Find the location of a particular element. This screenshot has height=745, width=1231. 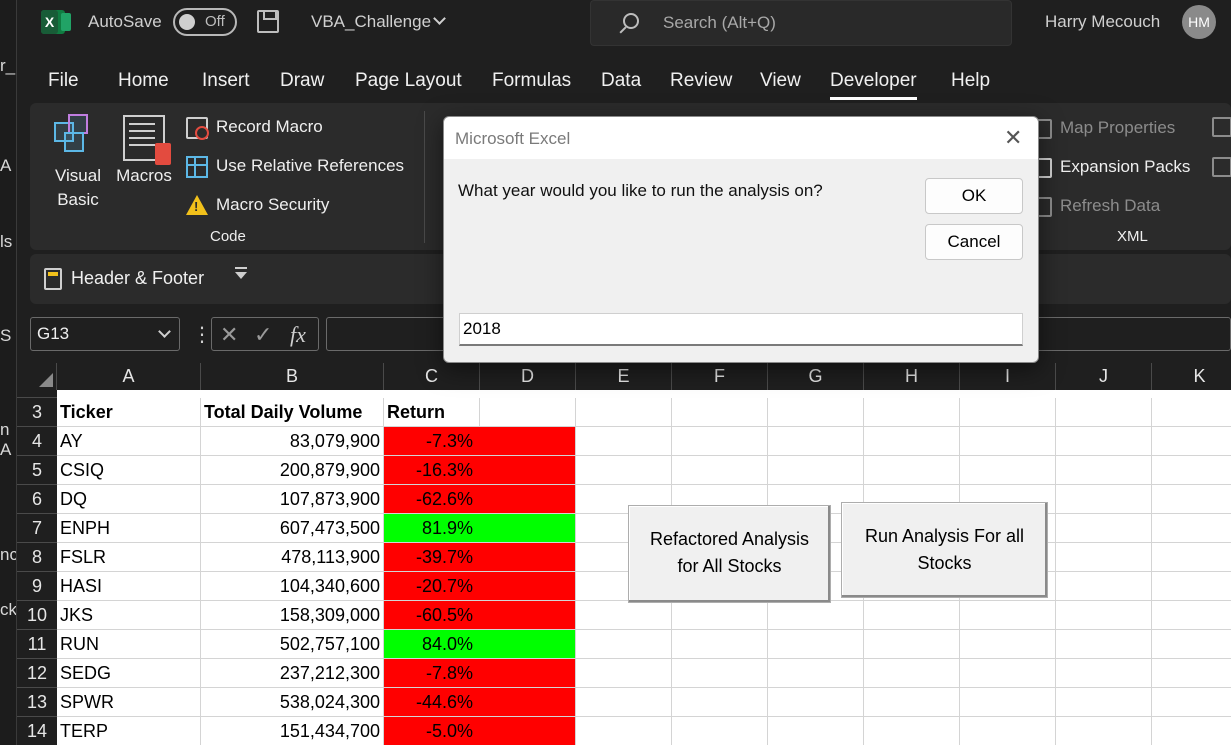

cell-ticker: AY is located at coordinates (129, 441).